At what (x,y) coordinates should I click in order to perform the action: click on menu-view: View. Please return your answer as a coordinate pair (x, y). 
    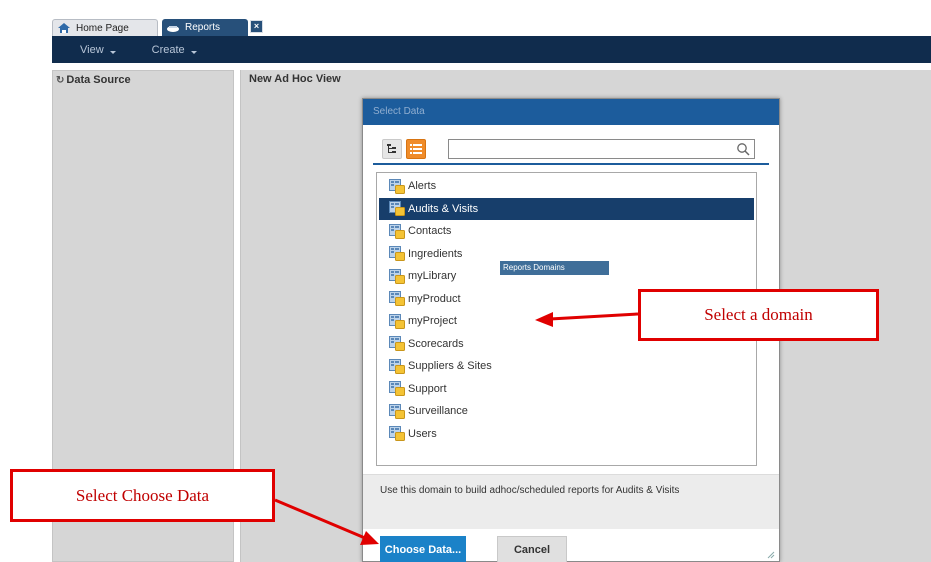
    Looking at the image, I should click on (98, 50).